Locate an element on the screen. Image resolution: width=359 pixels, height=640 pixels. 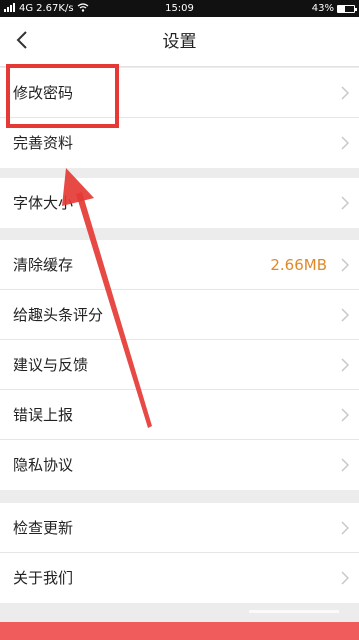
annotation-highlight-box is located at coordinates (62, 96).